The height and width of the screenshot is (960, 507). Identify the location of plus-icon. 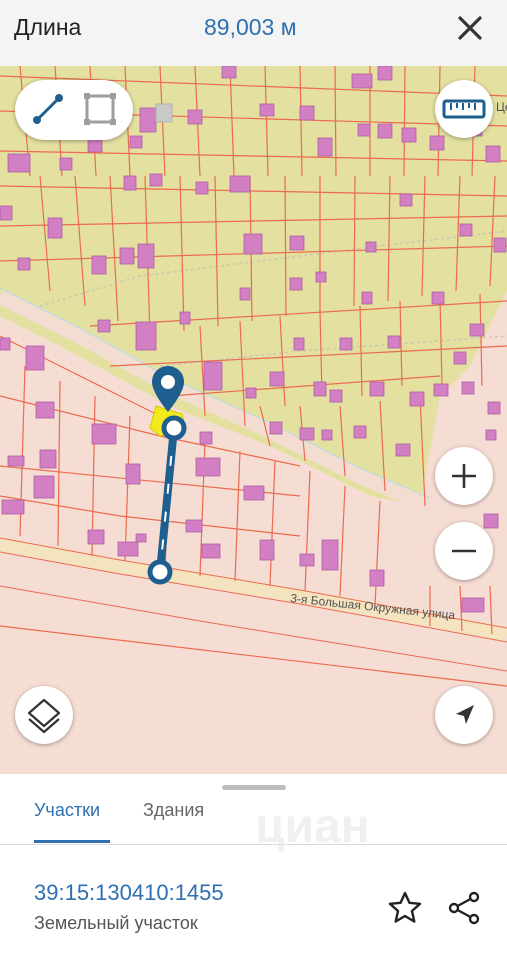
(464, 476).